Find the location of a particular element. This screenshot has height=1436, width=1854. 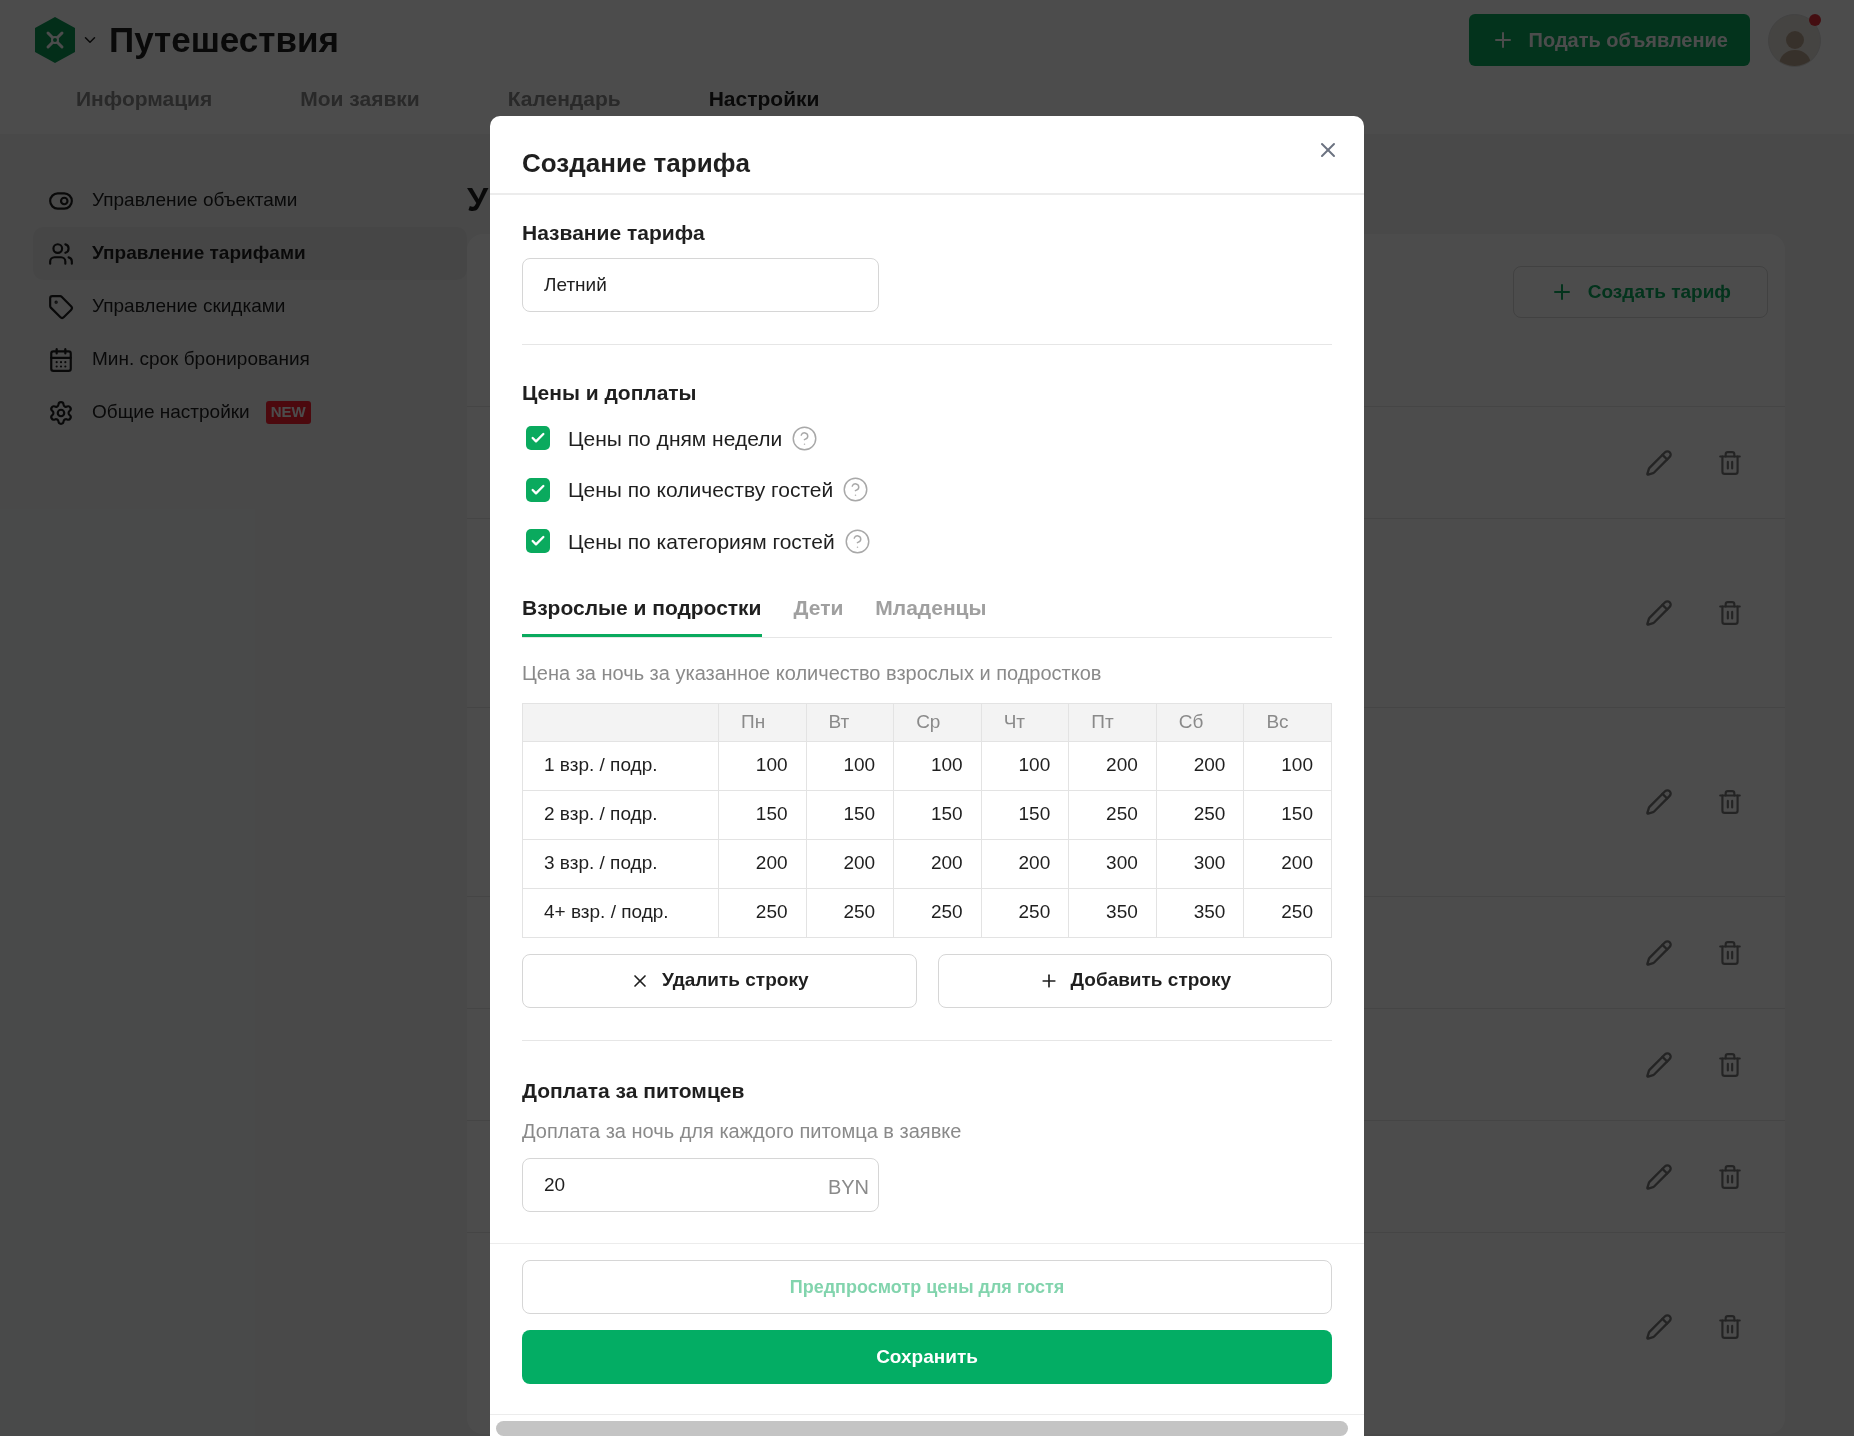

scrollbar is located at coordinates (922, 1428).